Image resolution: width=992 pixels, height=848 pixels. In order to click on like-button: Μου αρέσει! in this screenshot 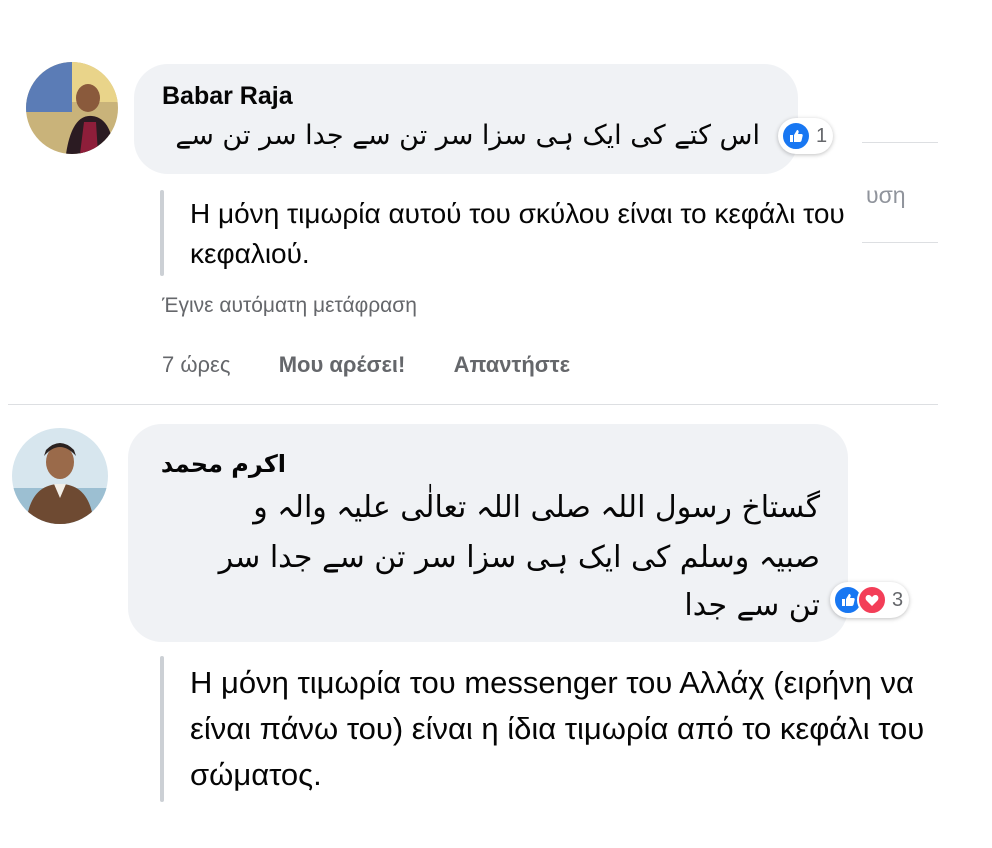, I will do `click(342, 364)`.